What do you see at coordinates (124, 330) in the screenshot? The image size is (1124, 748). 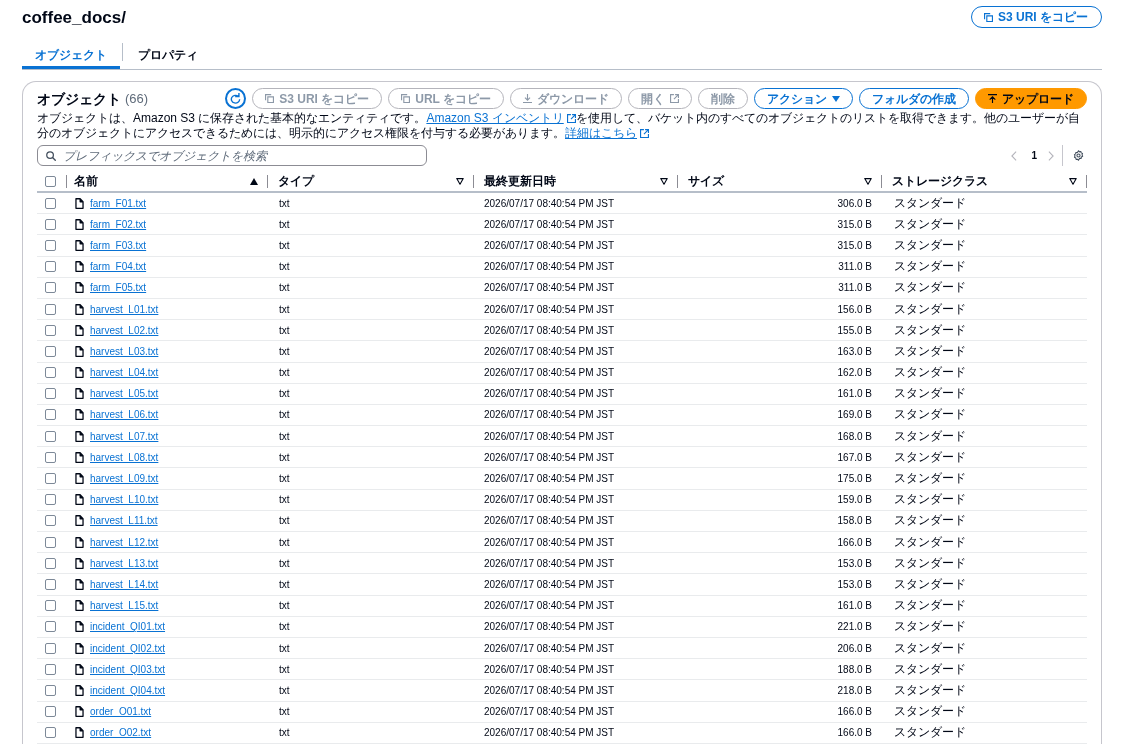 I see `file-link: harvest_L02.txt` at bounding box center [124, 330].